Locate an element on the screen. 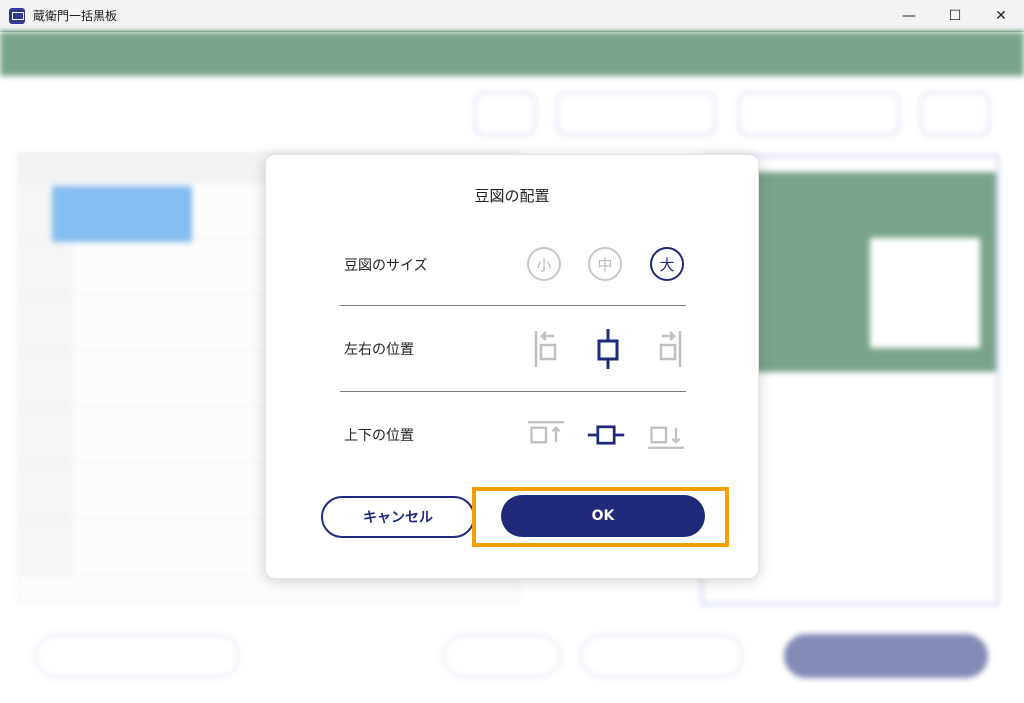  close-button: ✕ is located at coordinates (1001, 16).